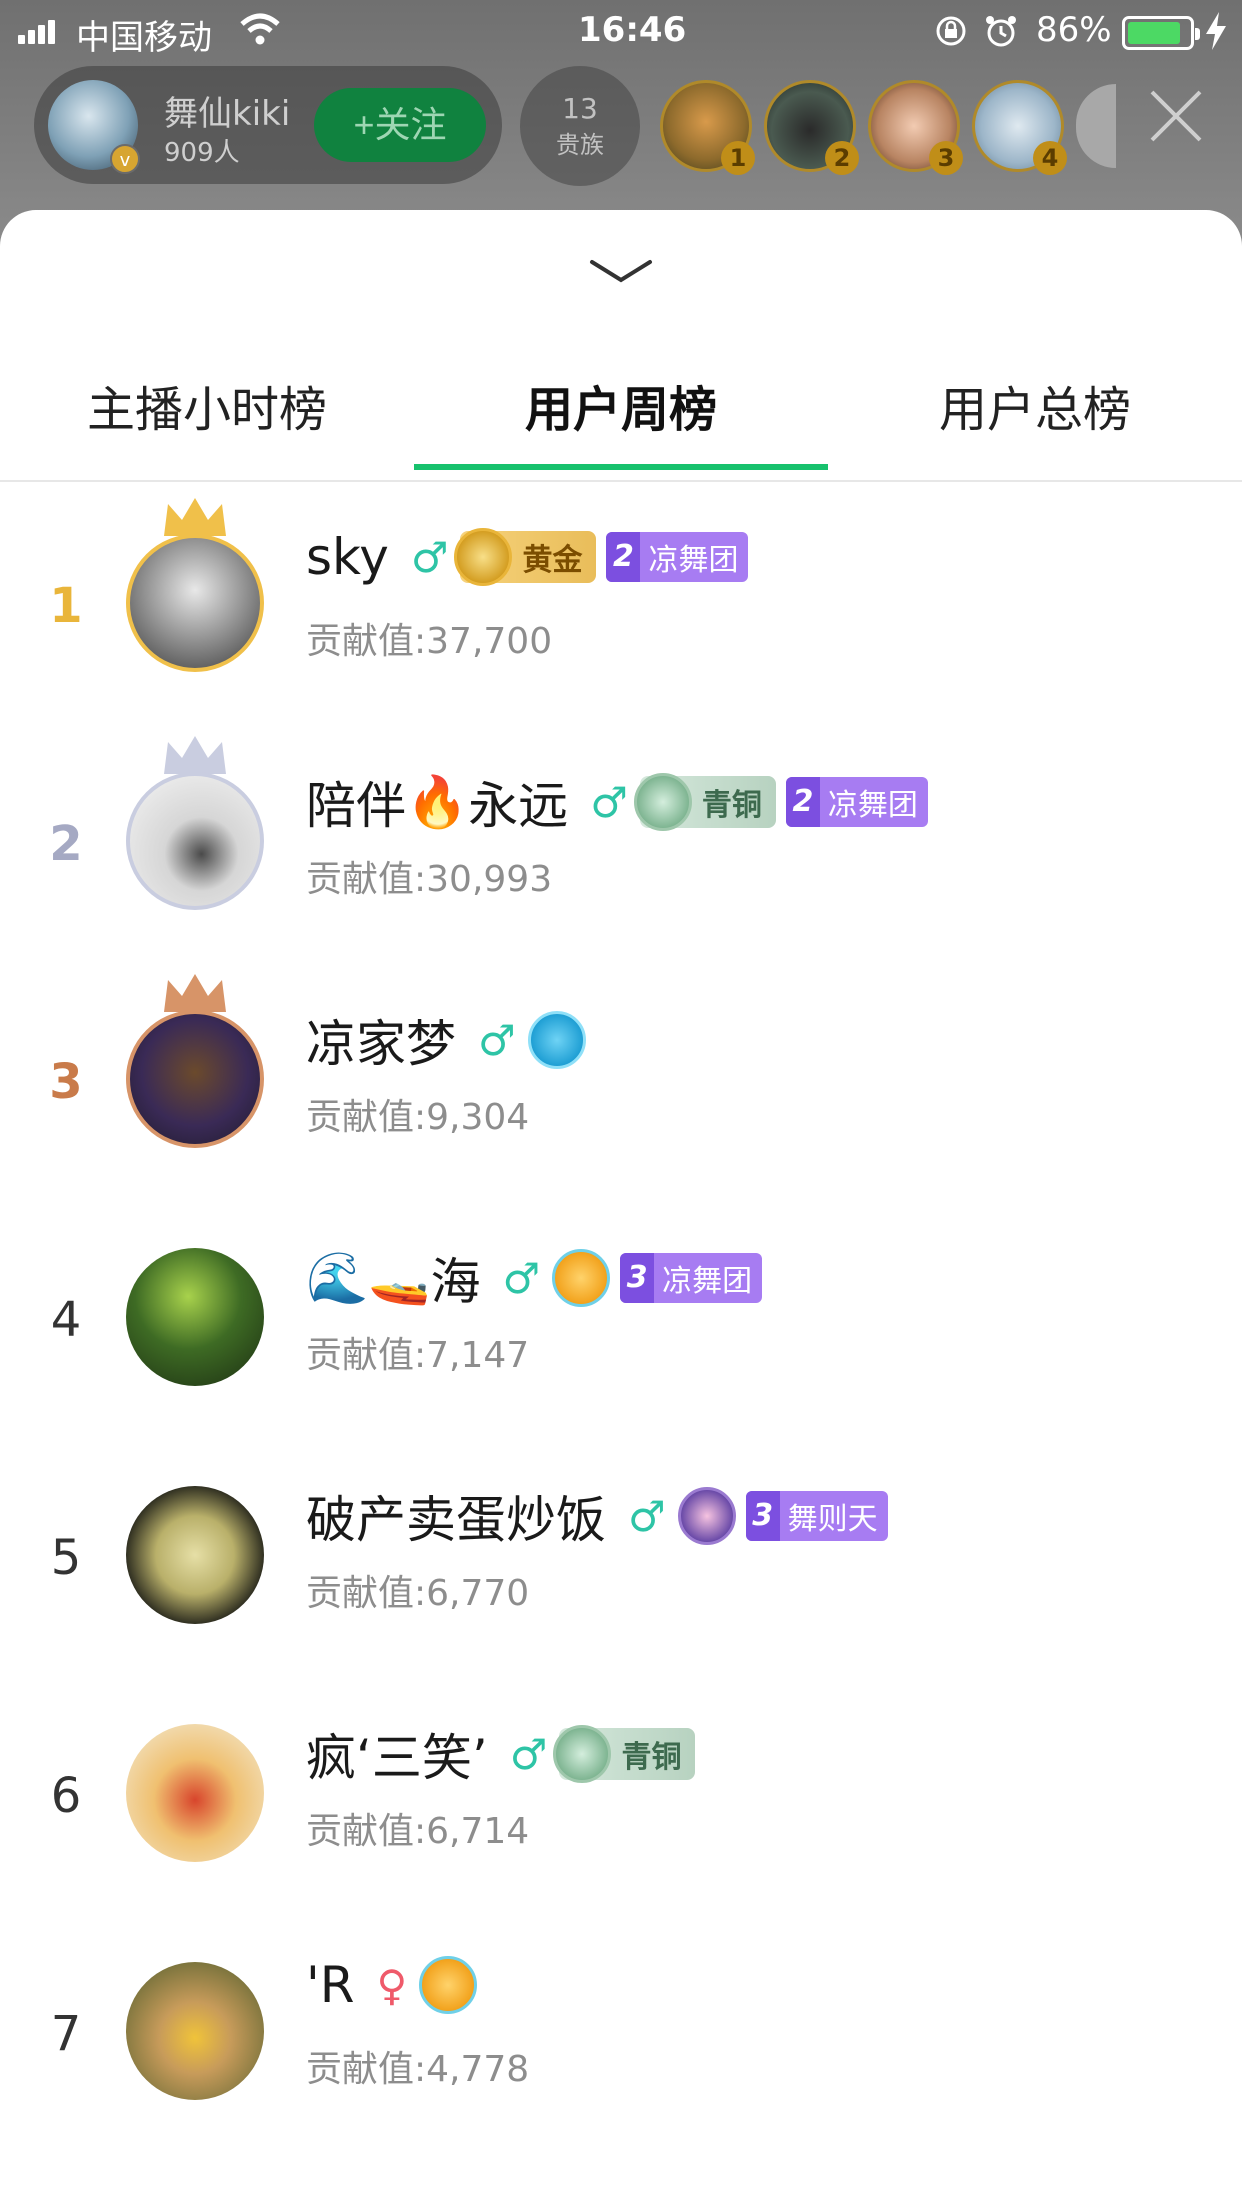 The width and height of the screenshot is (1242, 2208). I want to click on rank-number: 1, so click(66, 606).